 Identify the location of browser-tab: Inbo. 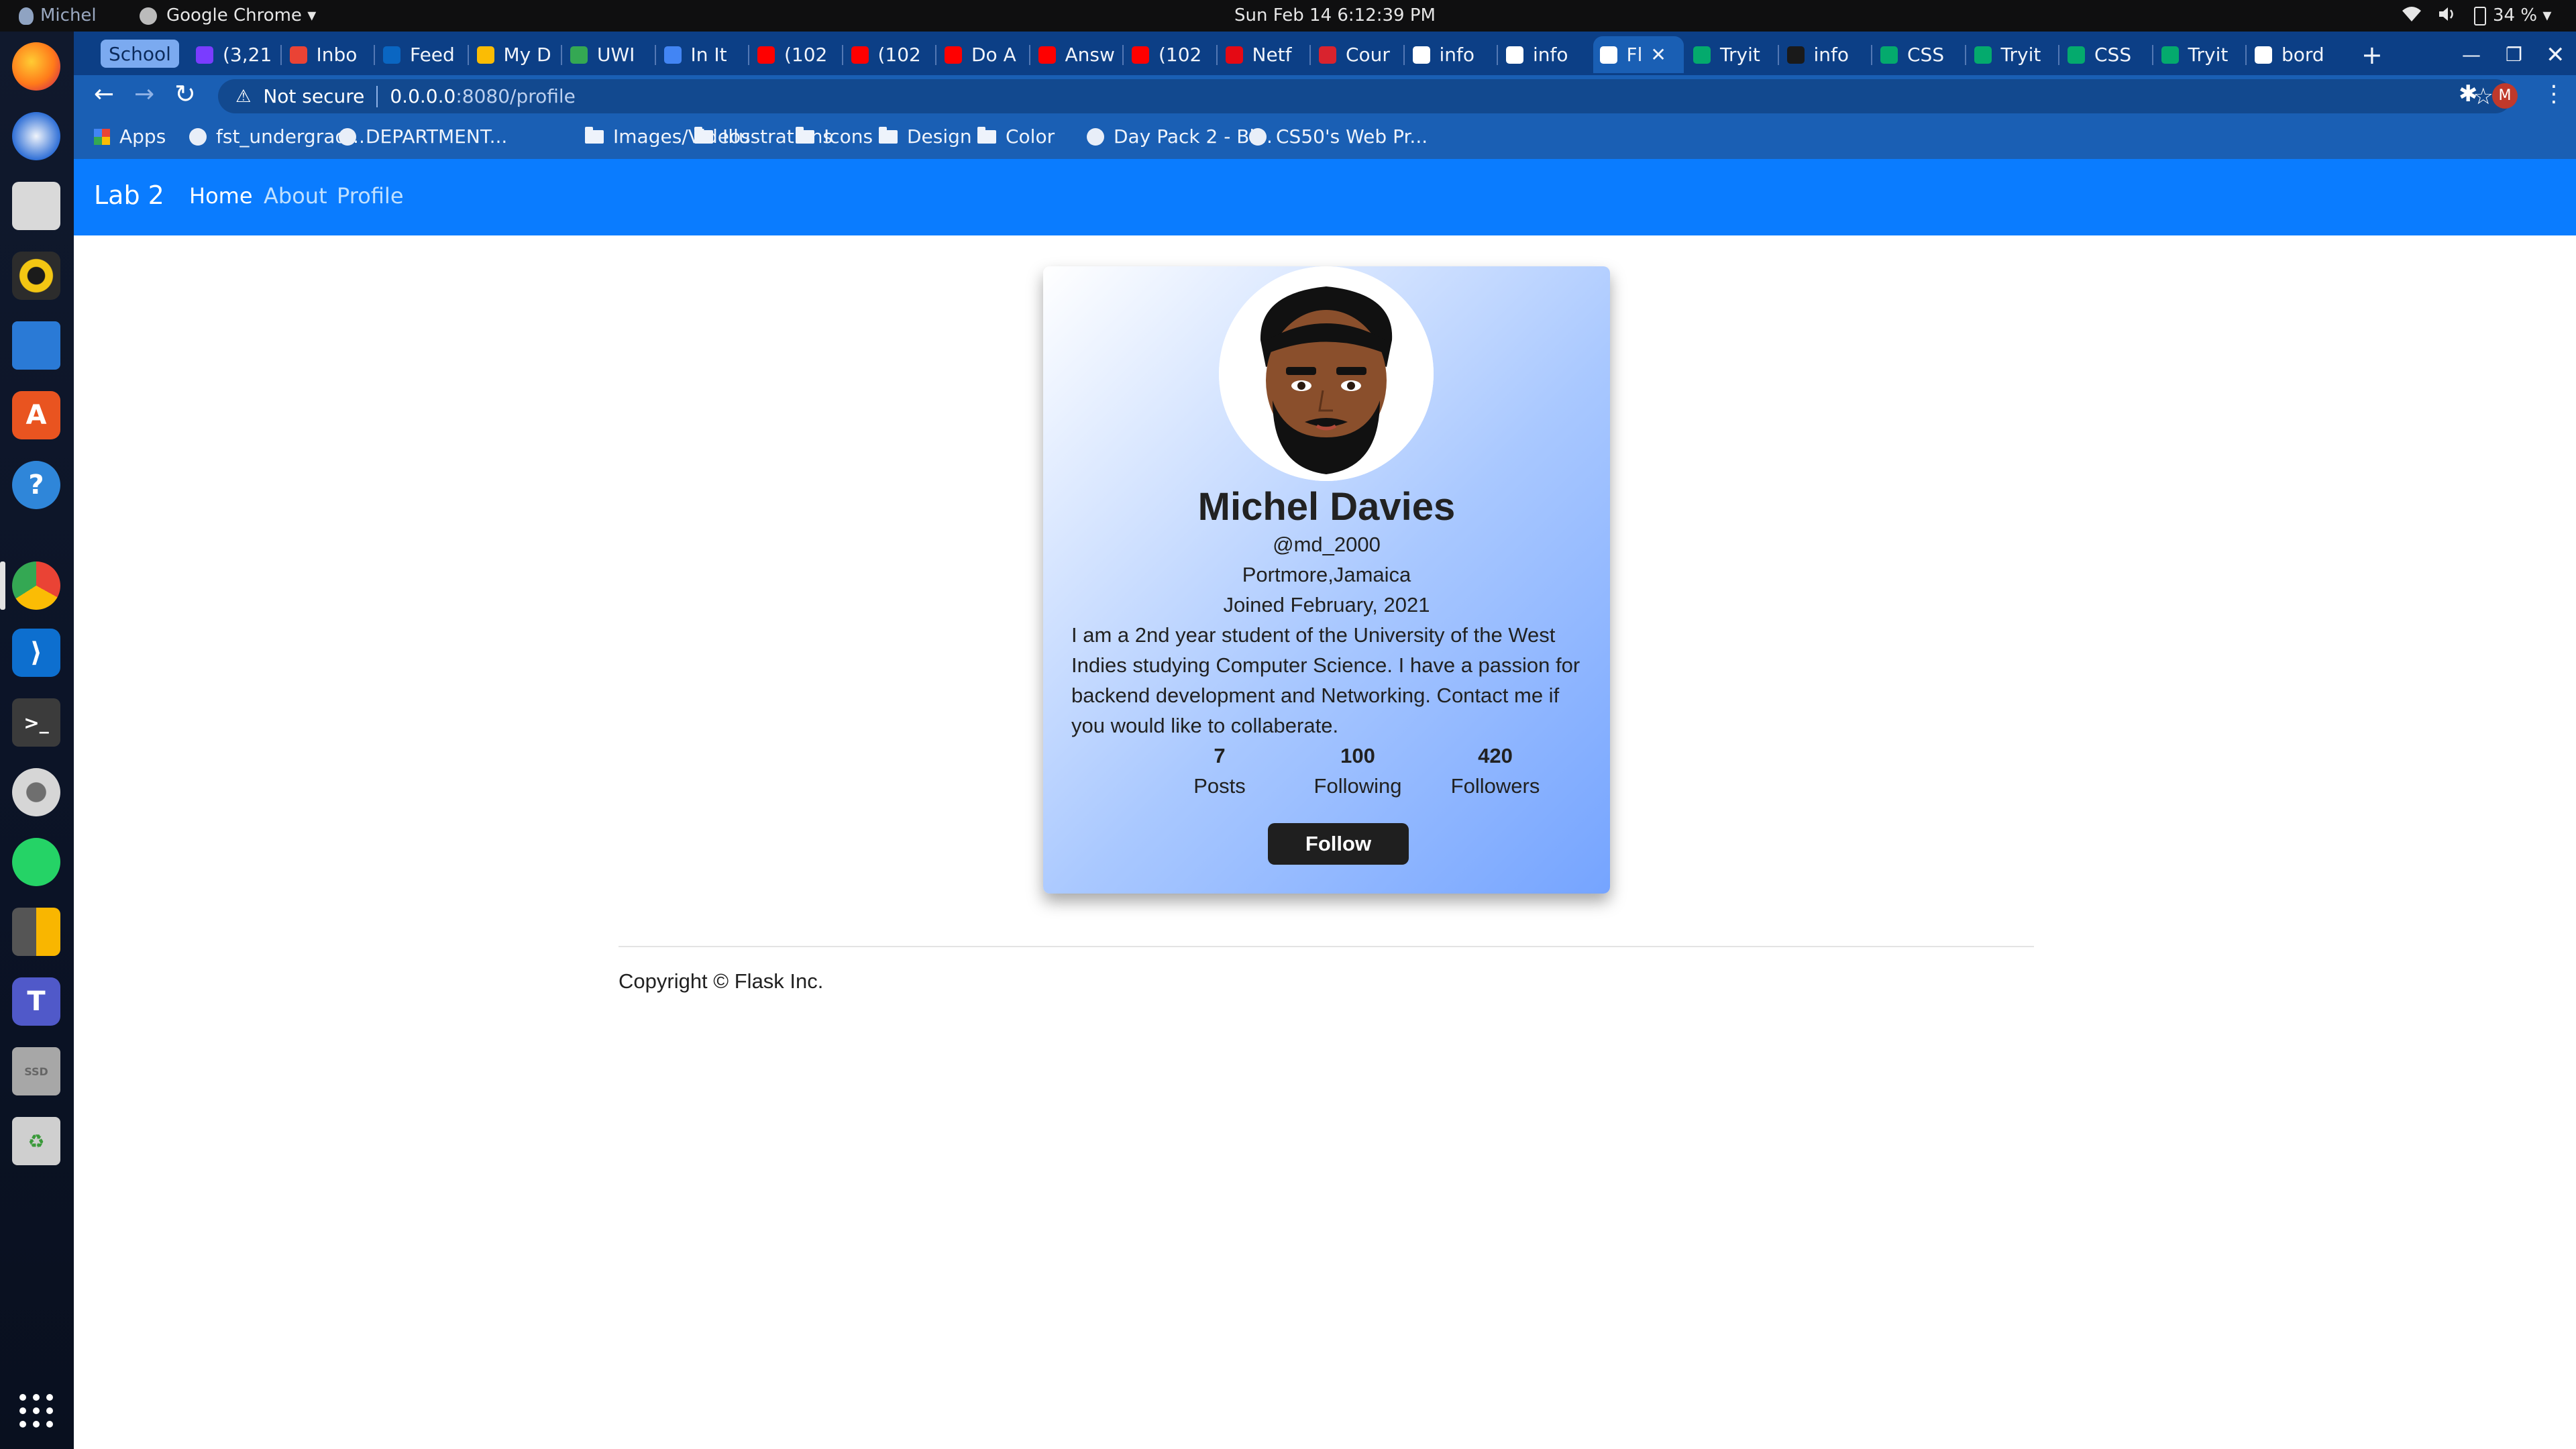
(328, 54).